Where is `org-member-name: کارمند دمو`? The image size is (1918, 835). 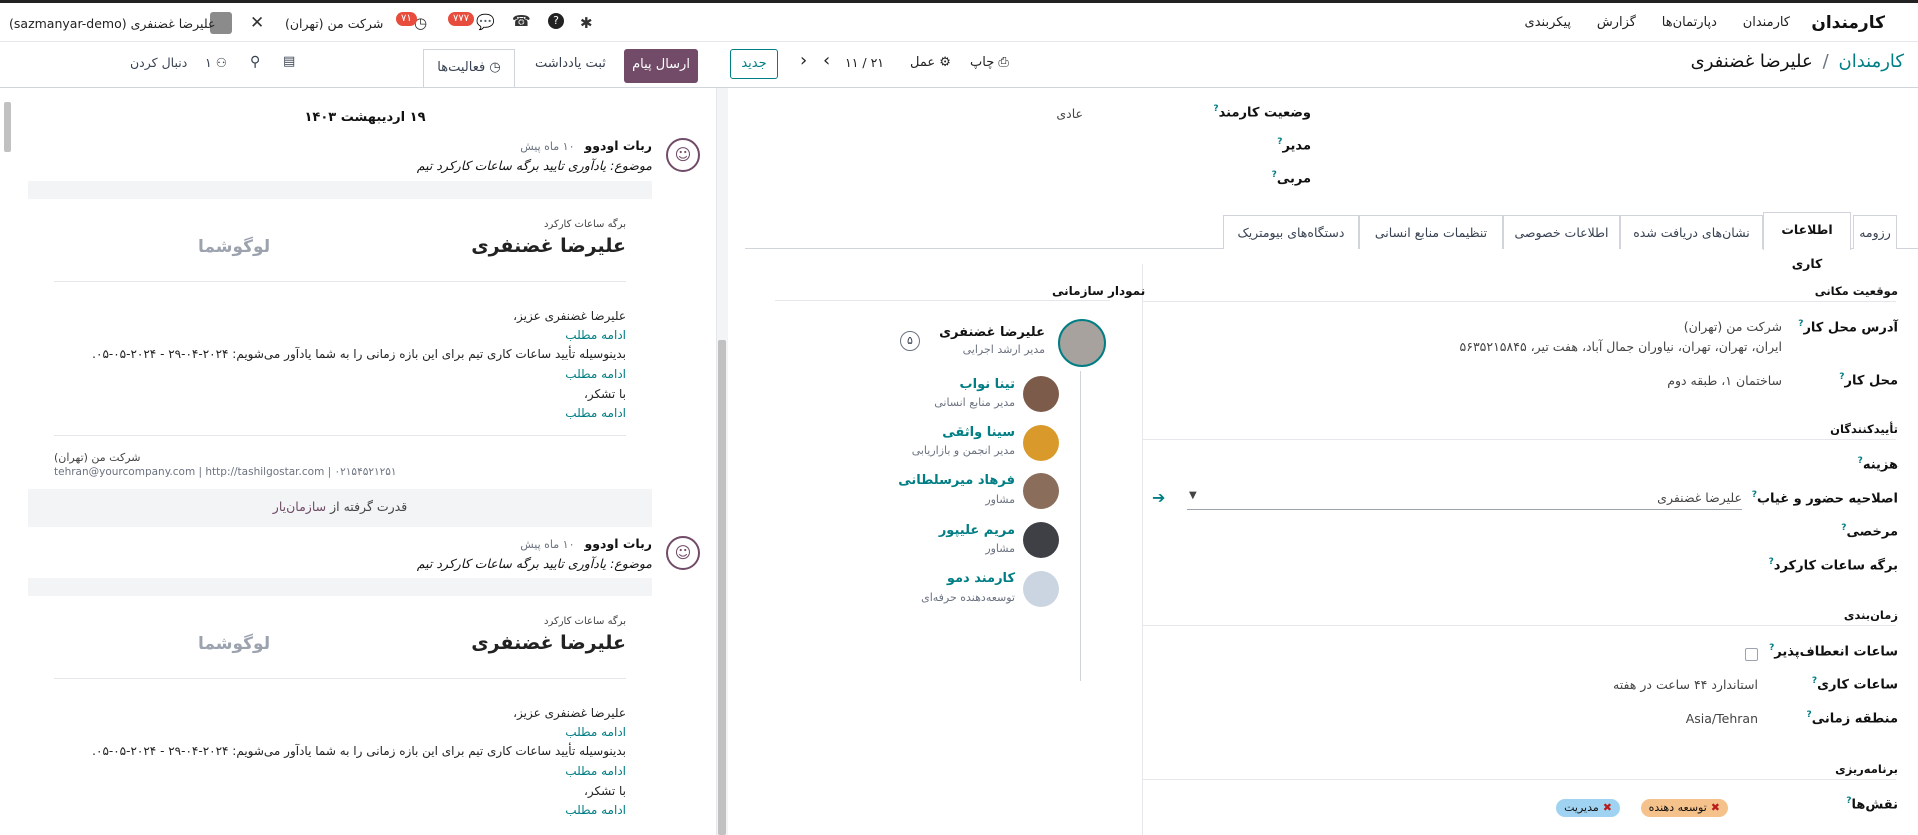
org-member-name: کارمند دمو is located at coordinates (920, 578).